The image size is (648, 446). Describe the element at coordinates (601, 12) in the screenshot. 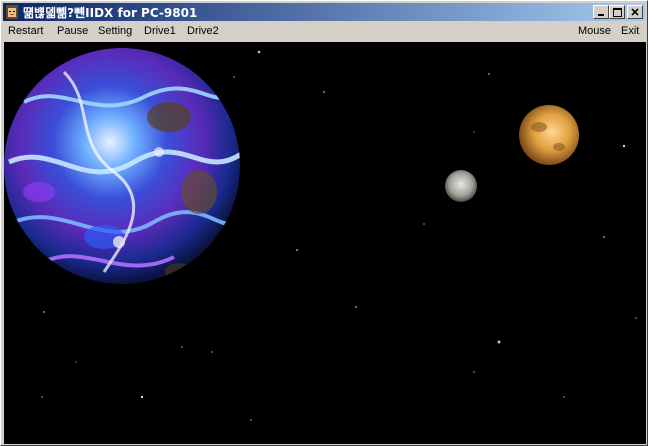

I see `minimize-icon` at that location.